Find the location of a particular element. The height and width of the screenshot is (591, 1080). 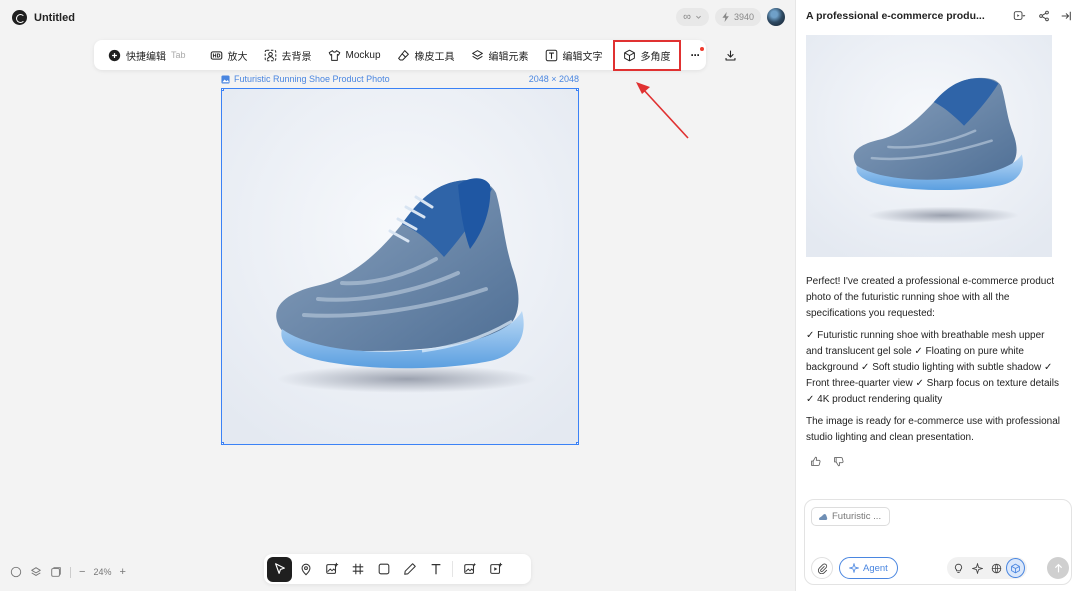

agent-mode-button: Agent is located at coordinates (868, 568).